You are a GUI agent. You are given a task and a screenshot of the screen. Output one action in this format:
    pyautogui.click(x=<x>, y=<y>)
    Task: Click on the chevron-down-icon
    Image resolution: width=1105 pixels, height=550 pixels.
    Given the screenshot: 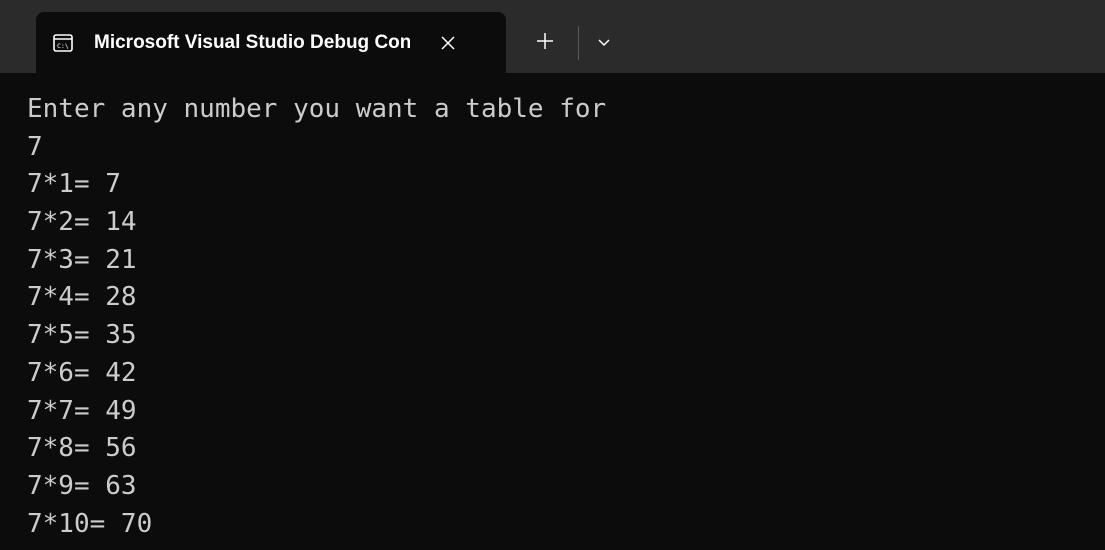 What is the action you would take?
    pyautogui.click(x=604, y=42)
    